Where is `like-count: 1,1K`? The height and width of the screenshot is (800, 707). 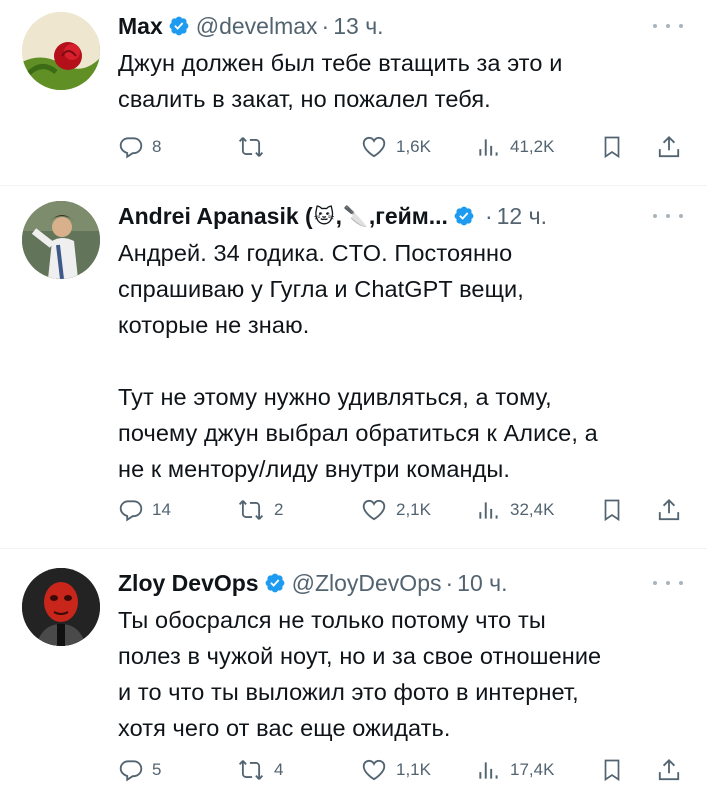
like-count: 1,1K is located at coordinates (413, 769).